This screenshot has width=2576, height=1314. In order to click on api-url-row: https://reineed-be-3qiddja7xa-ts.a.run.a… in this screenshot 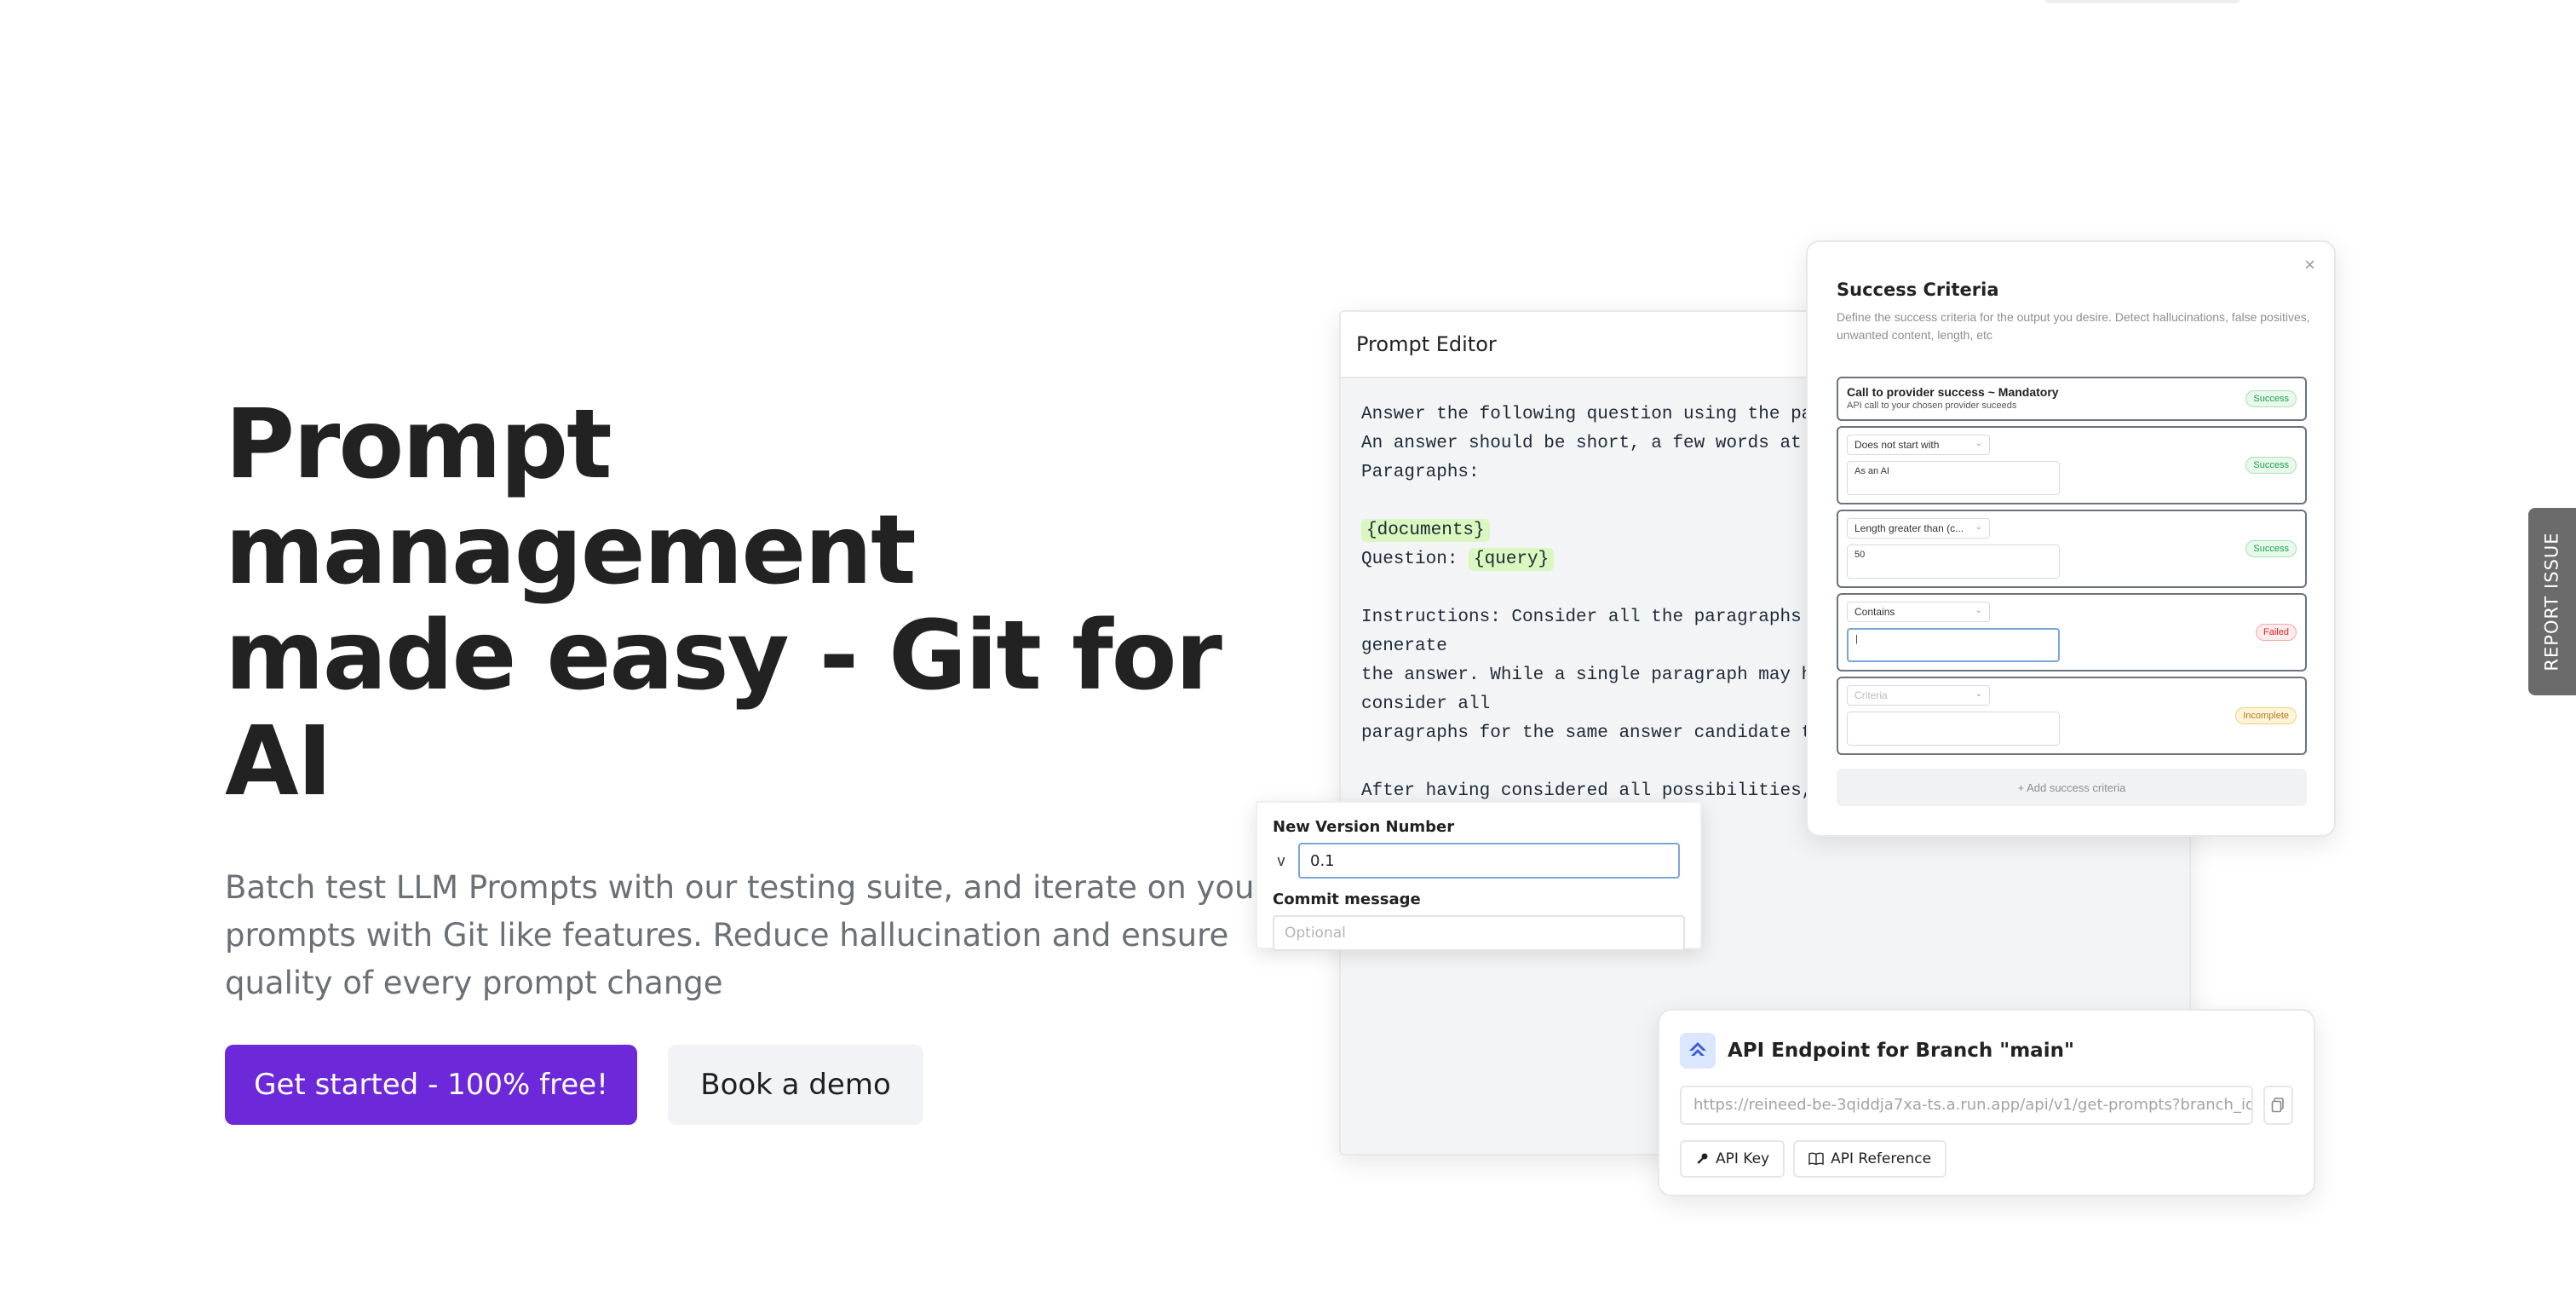, I will do `click(1987, 1105)`.